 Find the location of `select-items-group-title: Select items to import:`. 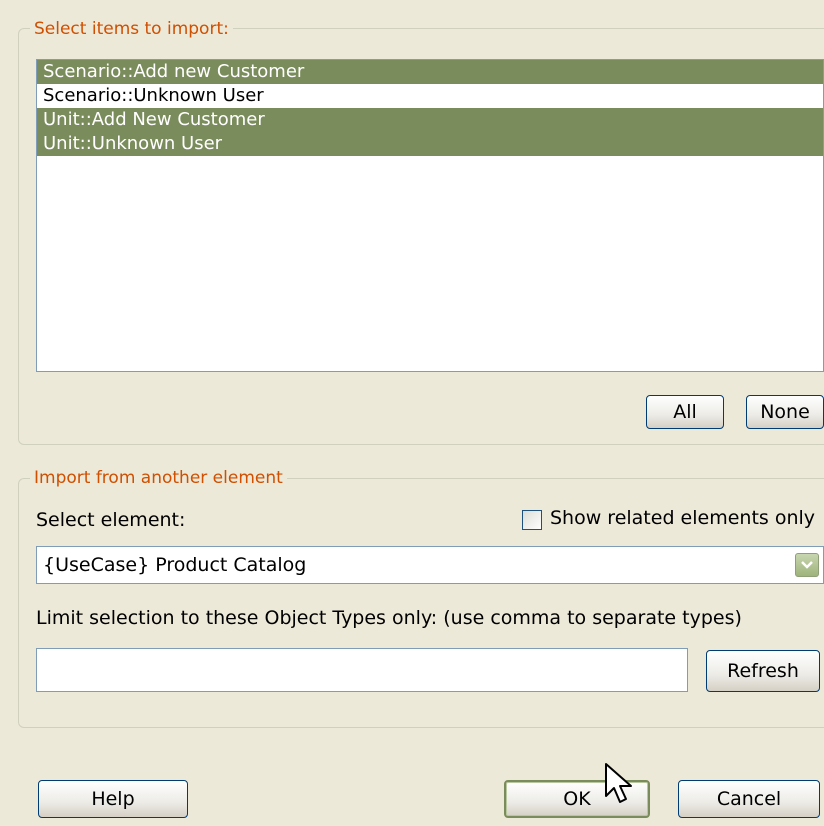

select-items-group-title: Select items to import: is located at coordinates (131, 29).